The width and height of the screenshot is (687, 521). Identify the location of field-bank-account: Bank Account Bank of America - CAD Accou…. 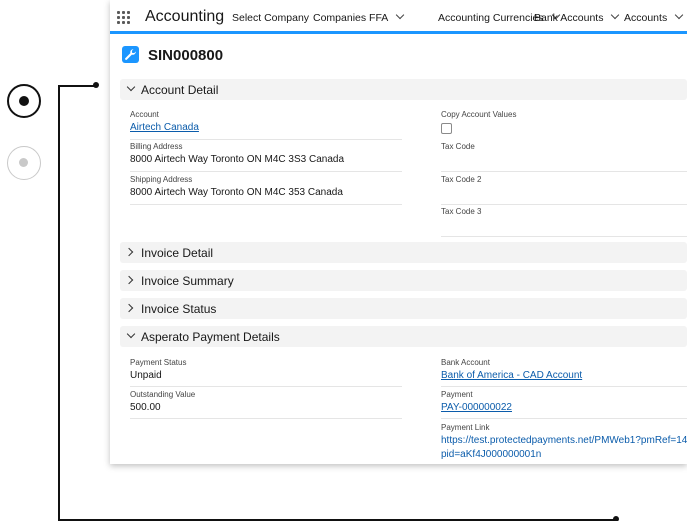
(564, 372).